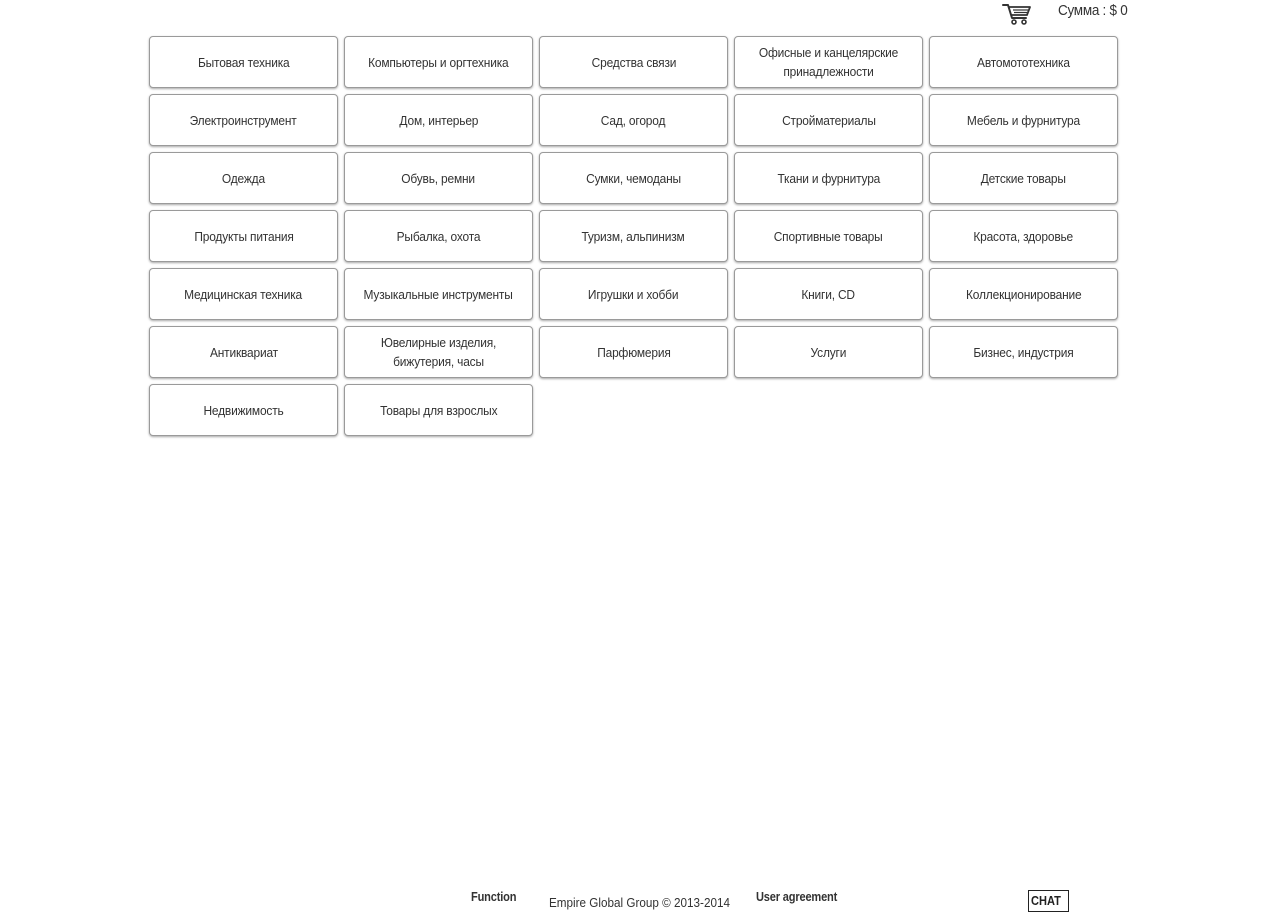 This screenshot has width=1265, height=918. I want to click on chat-label: CHAT, so click(1046, 900).